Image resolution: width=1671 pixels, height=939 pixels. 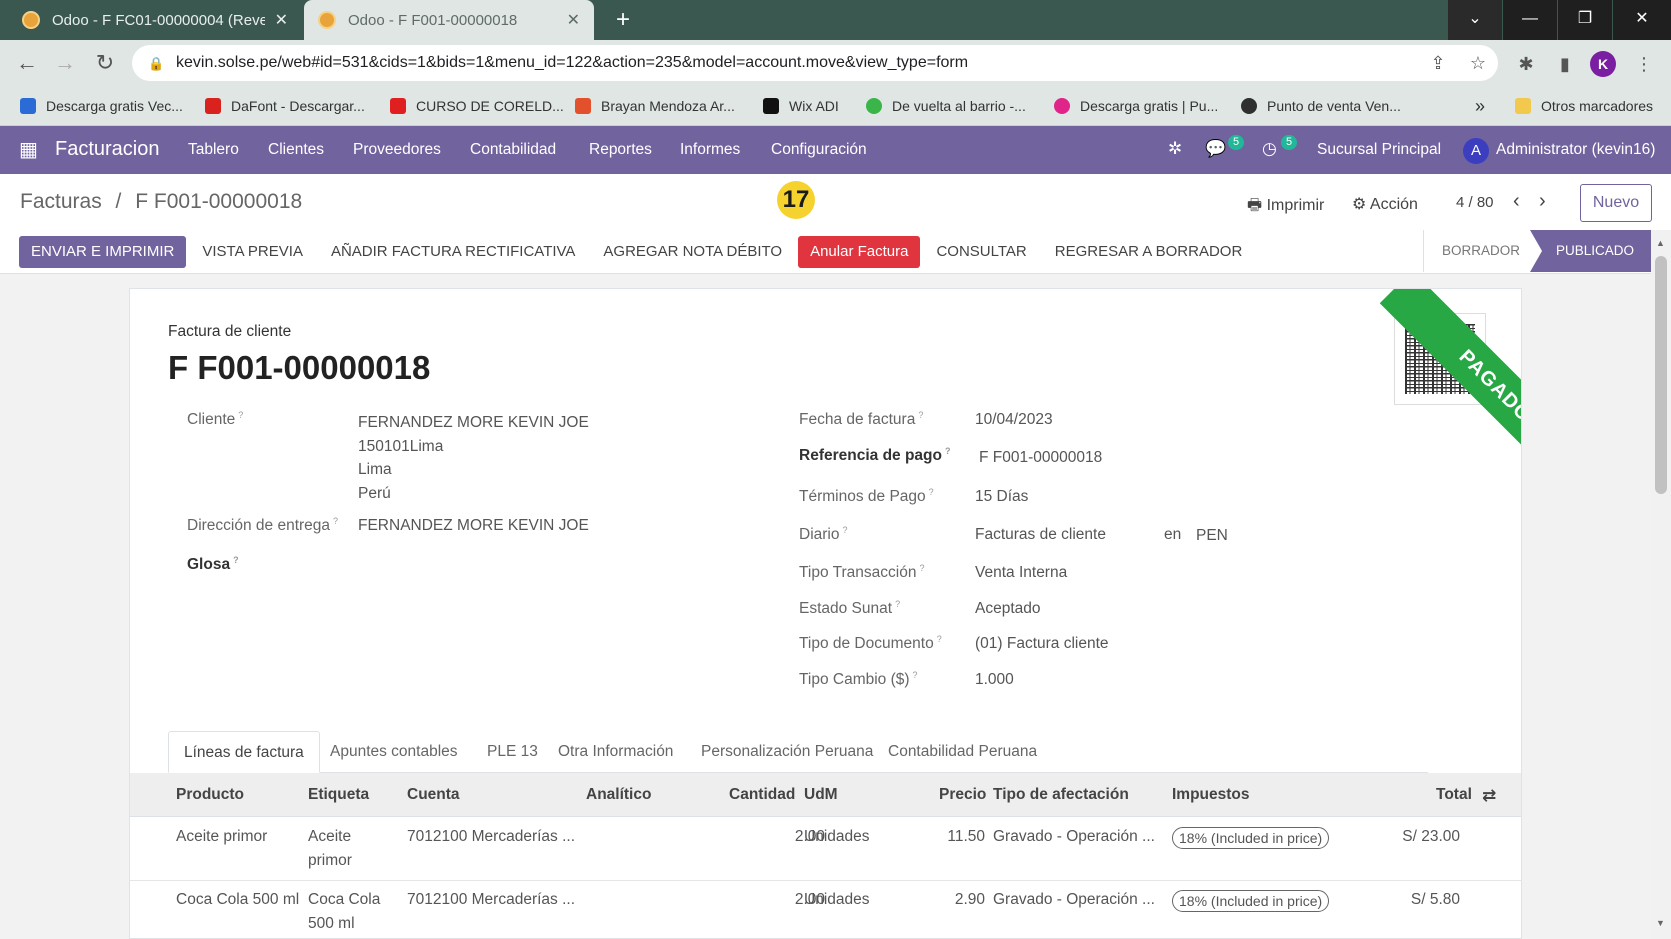 I want to click on delivery-address-field: FERNANDEZ MORE KEVIN JOE, so click(x=473, y=526).